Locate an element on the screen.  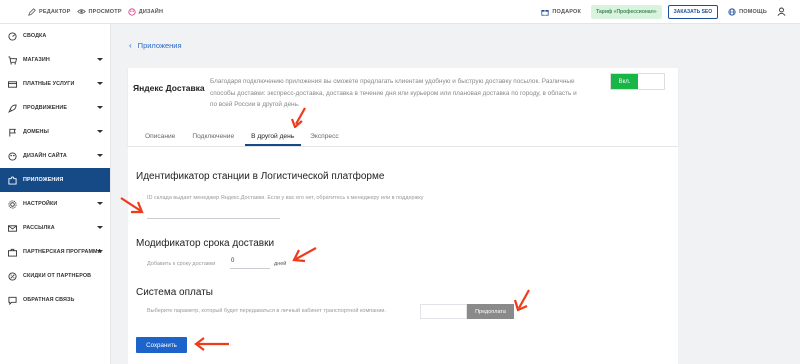
tab-express: Экспресс is located at coordinates (324, 136).